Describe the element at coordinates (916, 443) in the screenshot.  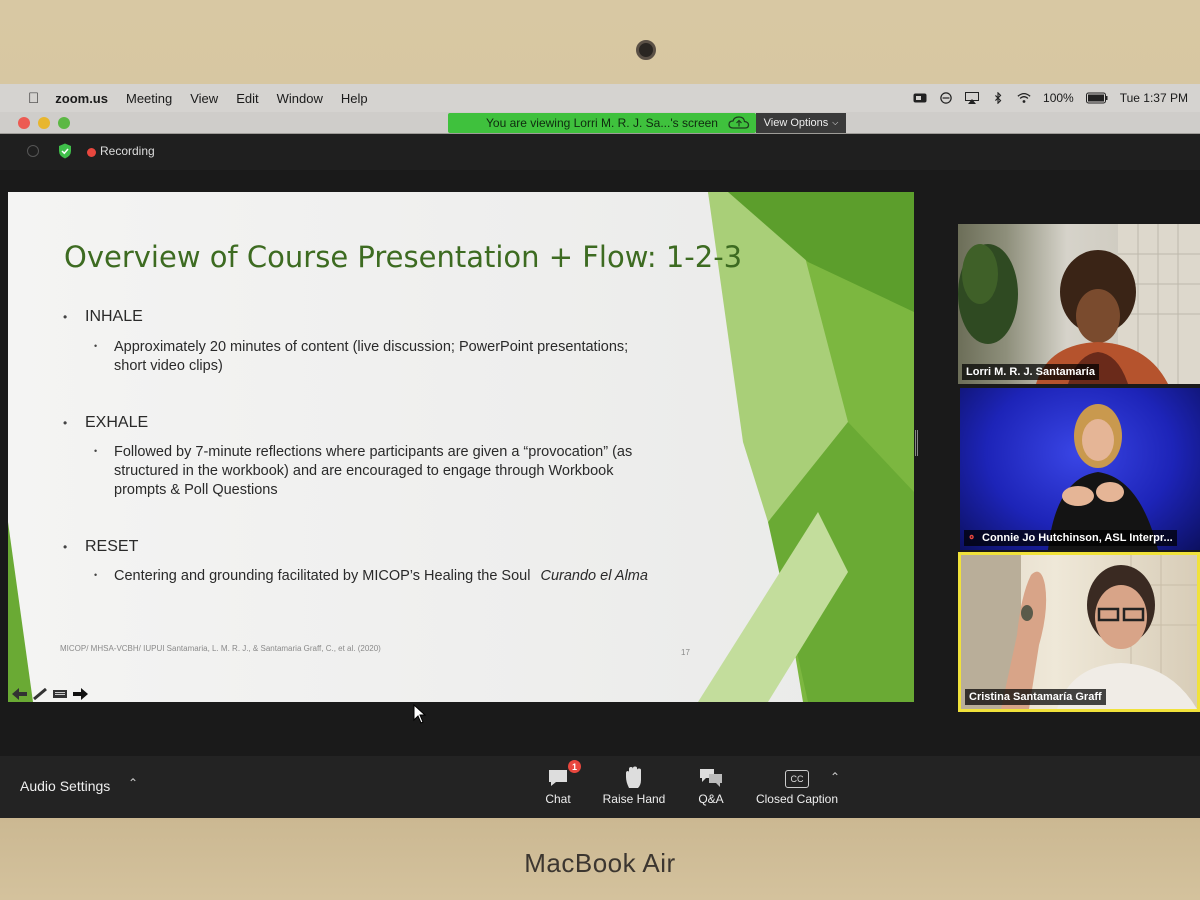
I see `panel-resize-handle` at that location.